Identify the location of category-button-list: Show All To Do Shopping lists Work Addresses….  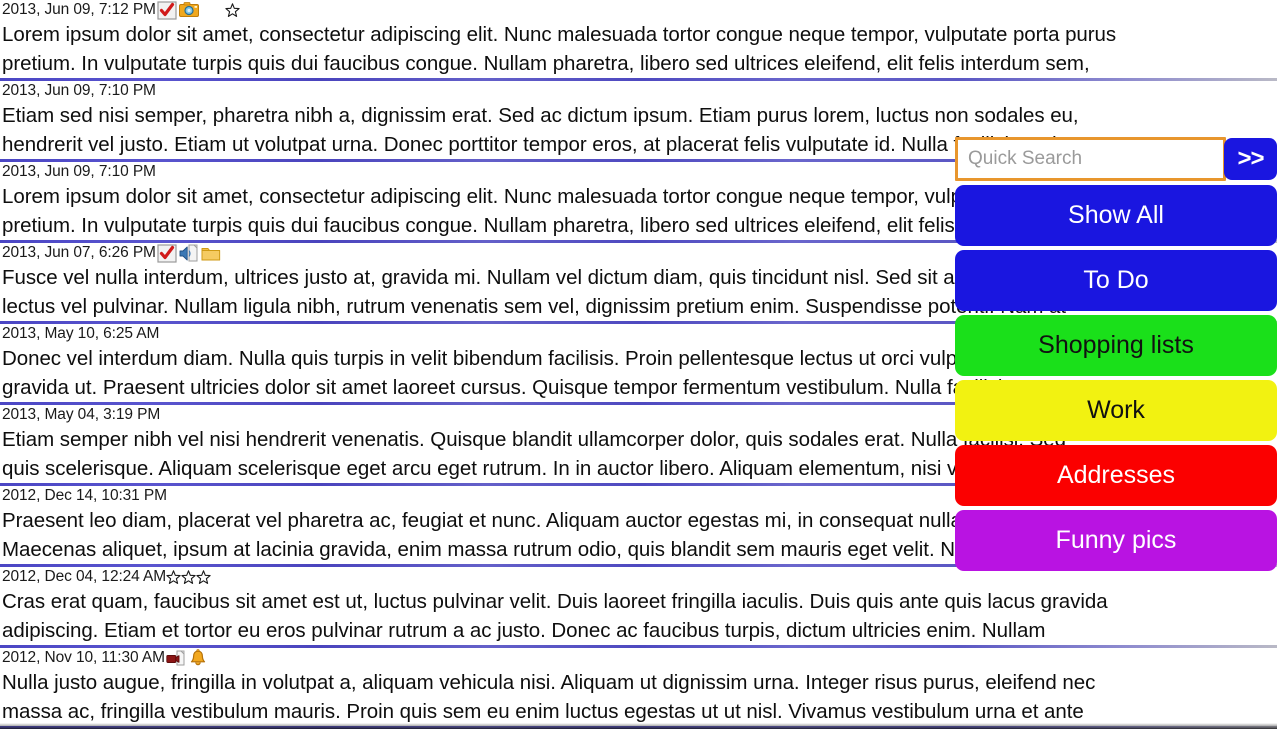
(1116, 378).